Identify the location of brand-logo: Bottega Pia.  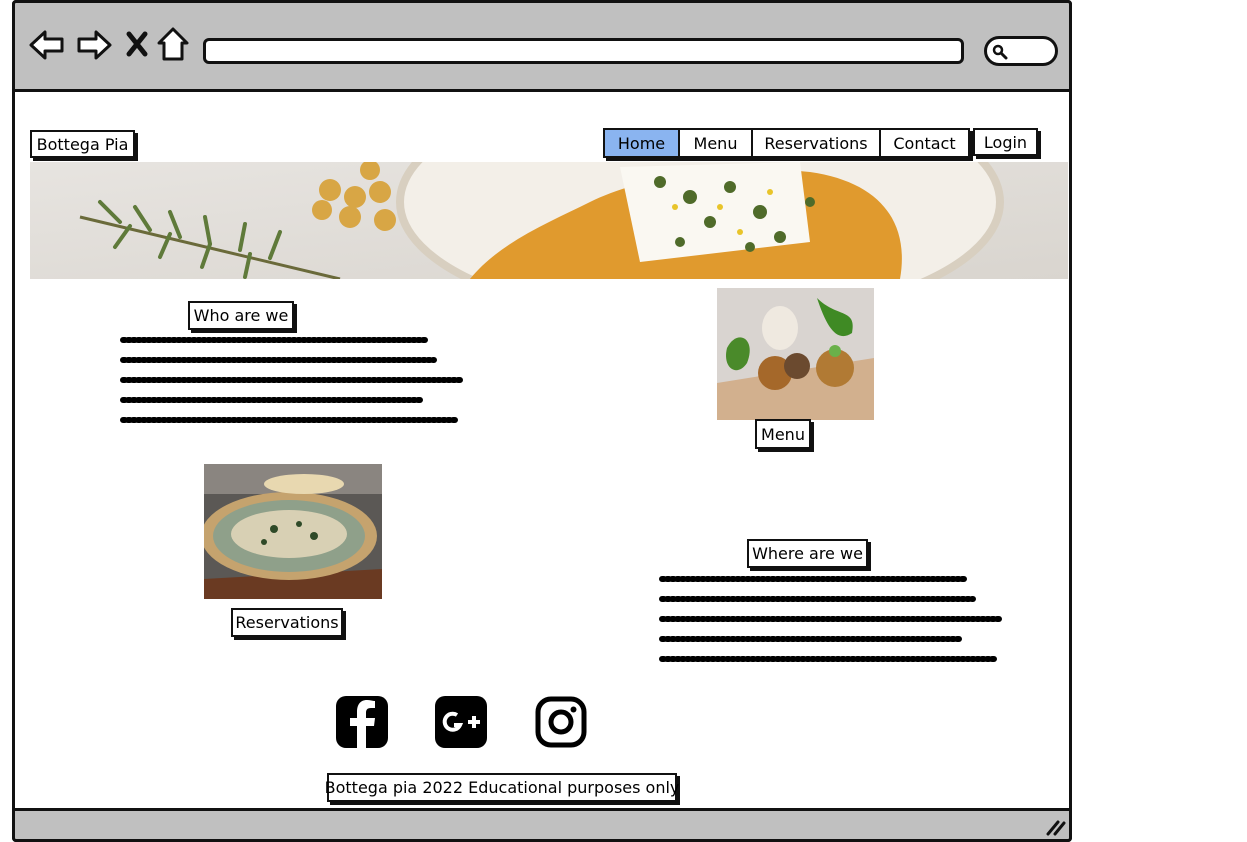
(82, 144).